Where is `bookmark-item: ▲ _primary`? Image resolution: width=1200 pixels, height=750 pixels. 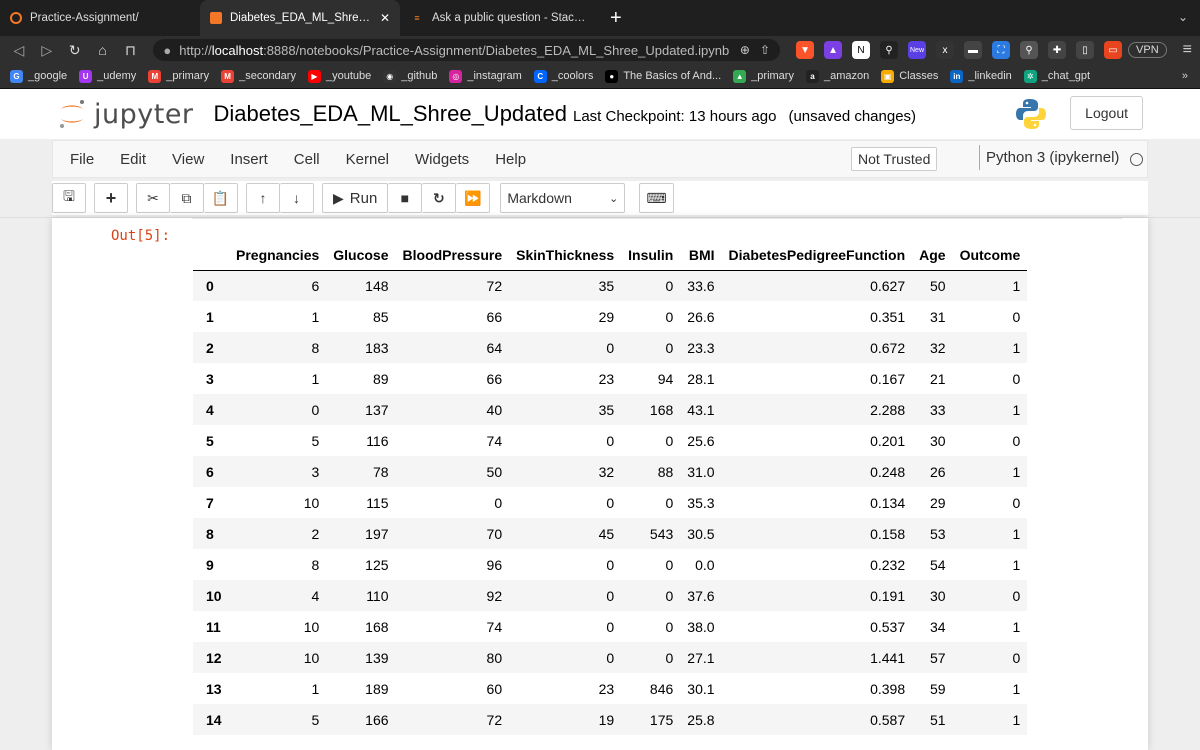
bookmark-item: ▲ _primary is located at coordinates (763, 76).